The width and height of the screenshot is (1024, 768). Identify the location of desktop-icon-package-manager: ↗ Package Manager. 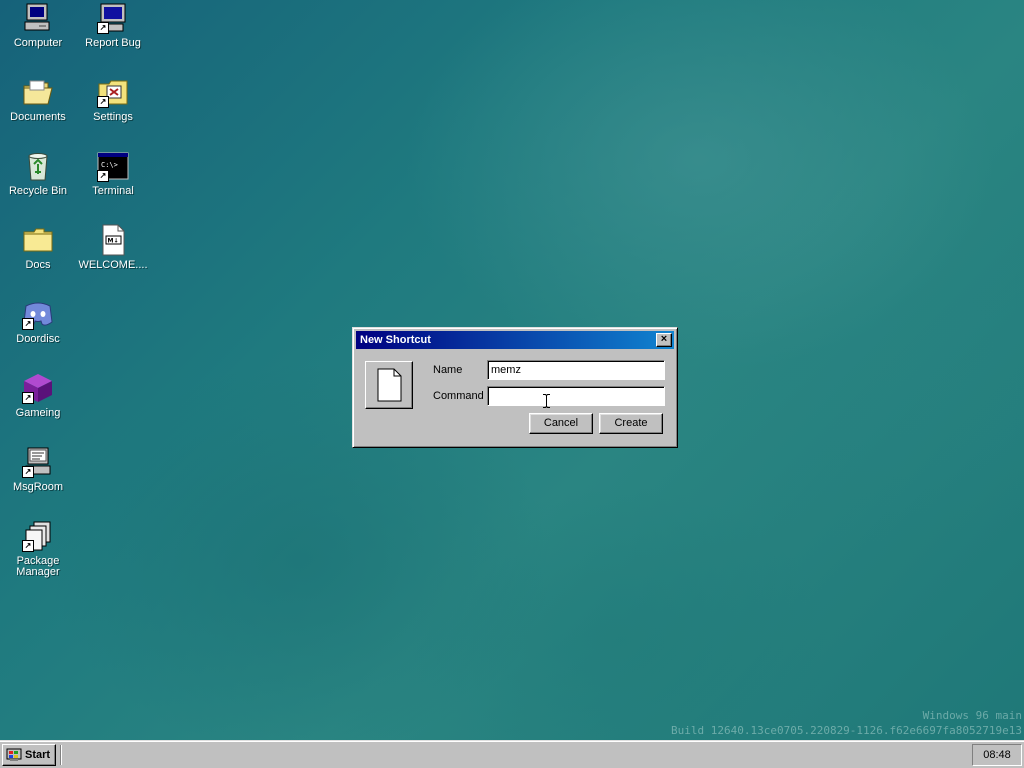
(38, 549).